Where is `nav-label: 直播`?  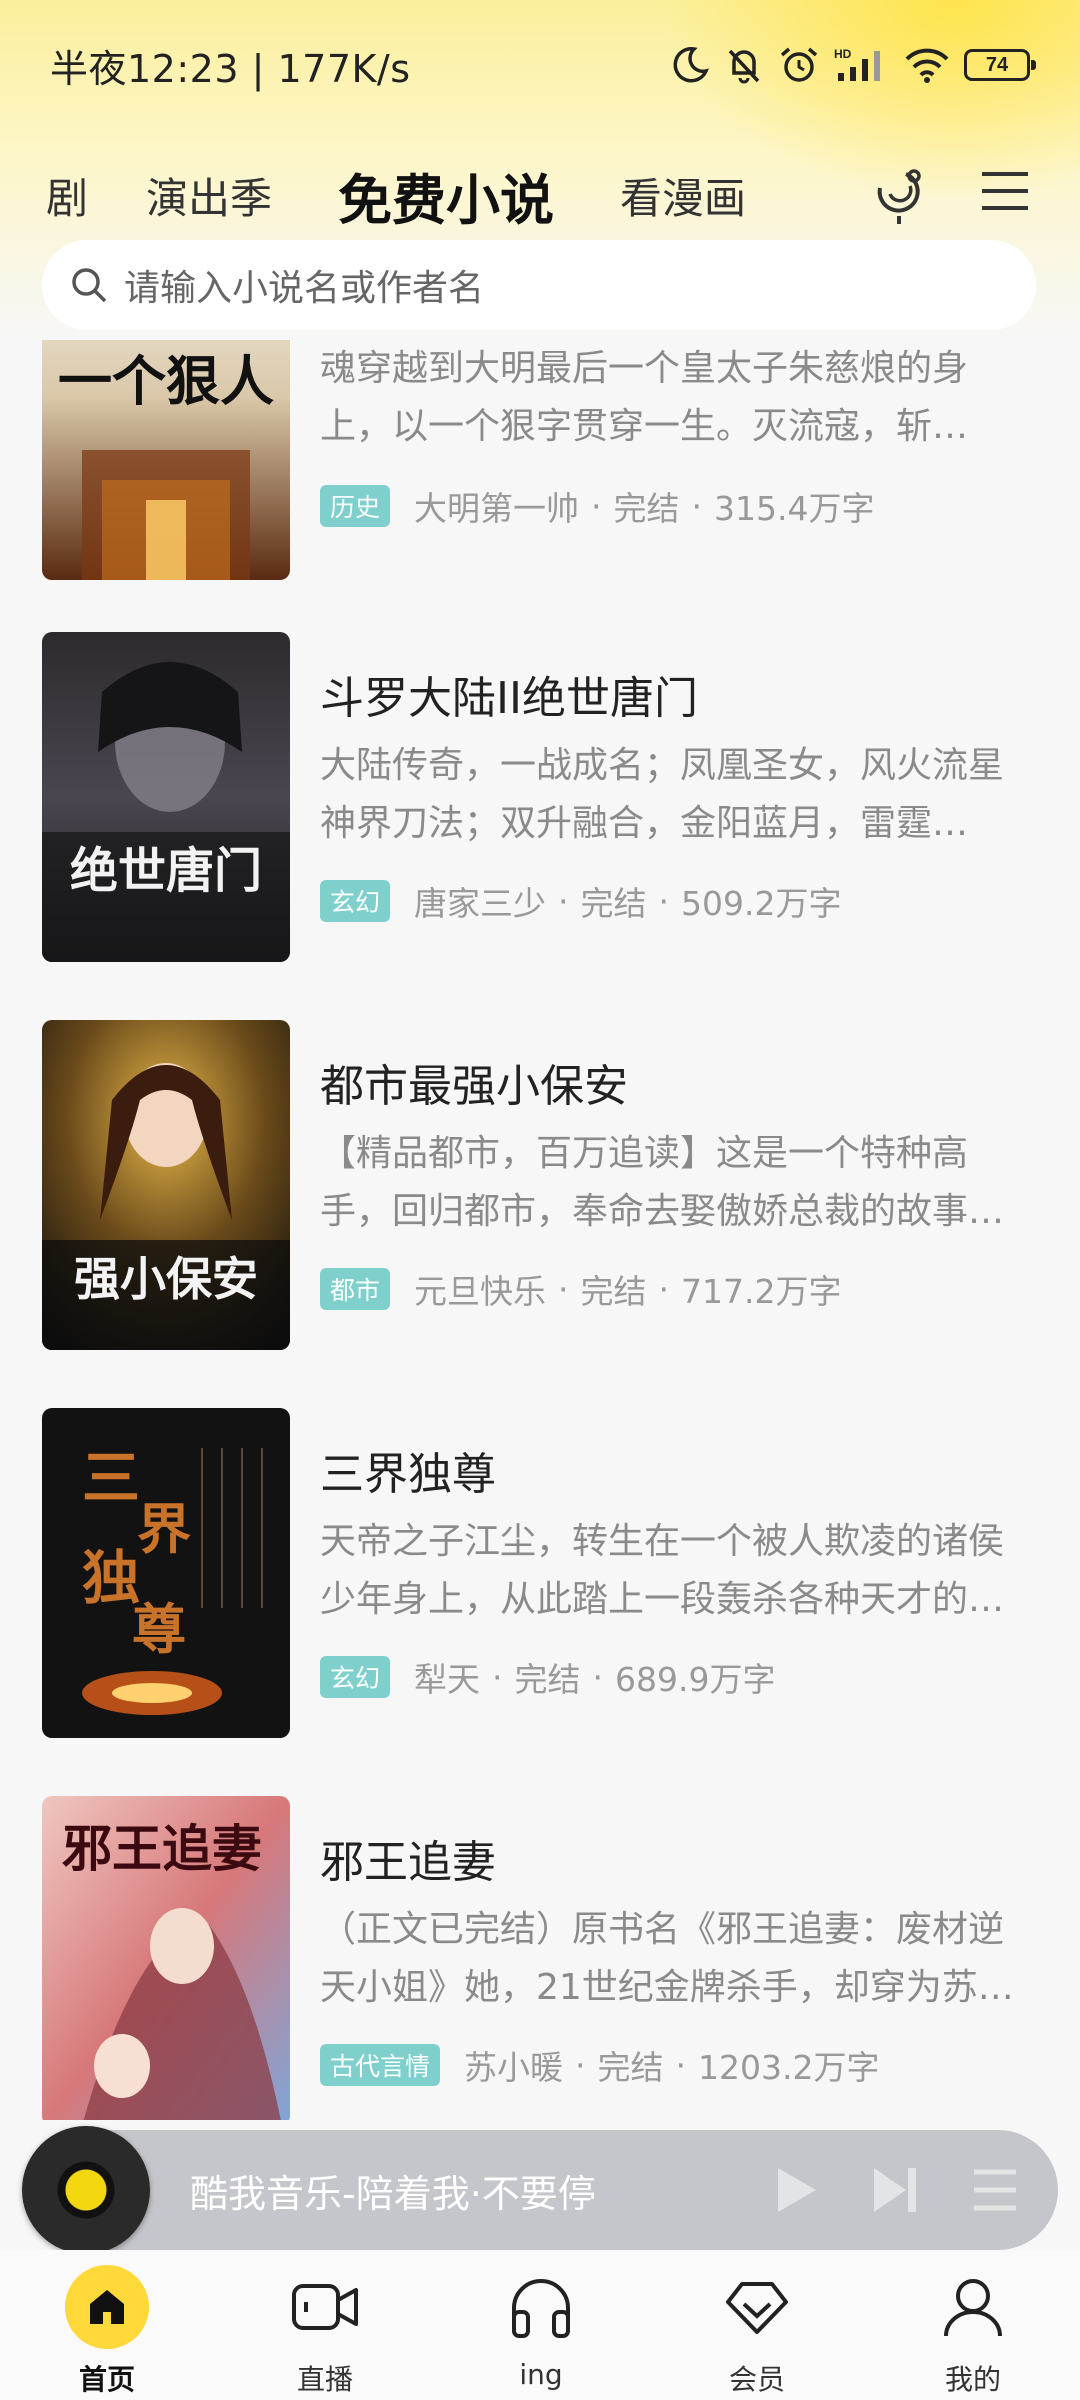 nav-label: 直播 is located at coordinates (324, 2379).